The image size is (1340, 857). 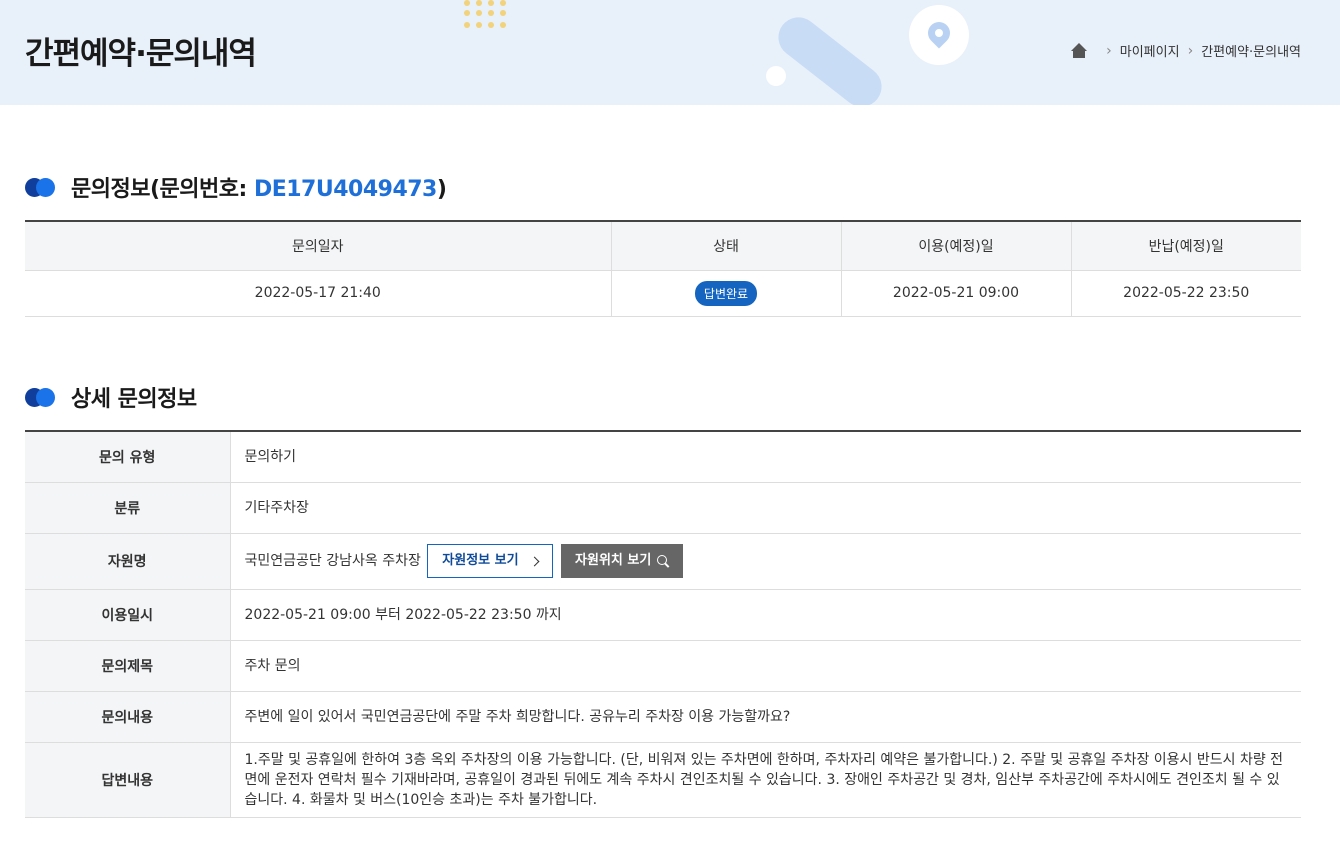 I want to click on decorative-dots, so click(x=489, y=15).